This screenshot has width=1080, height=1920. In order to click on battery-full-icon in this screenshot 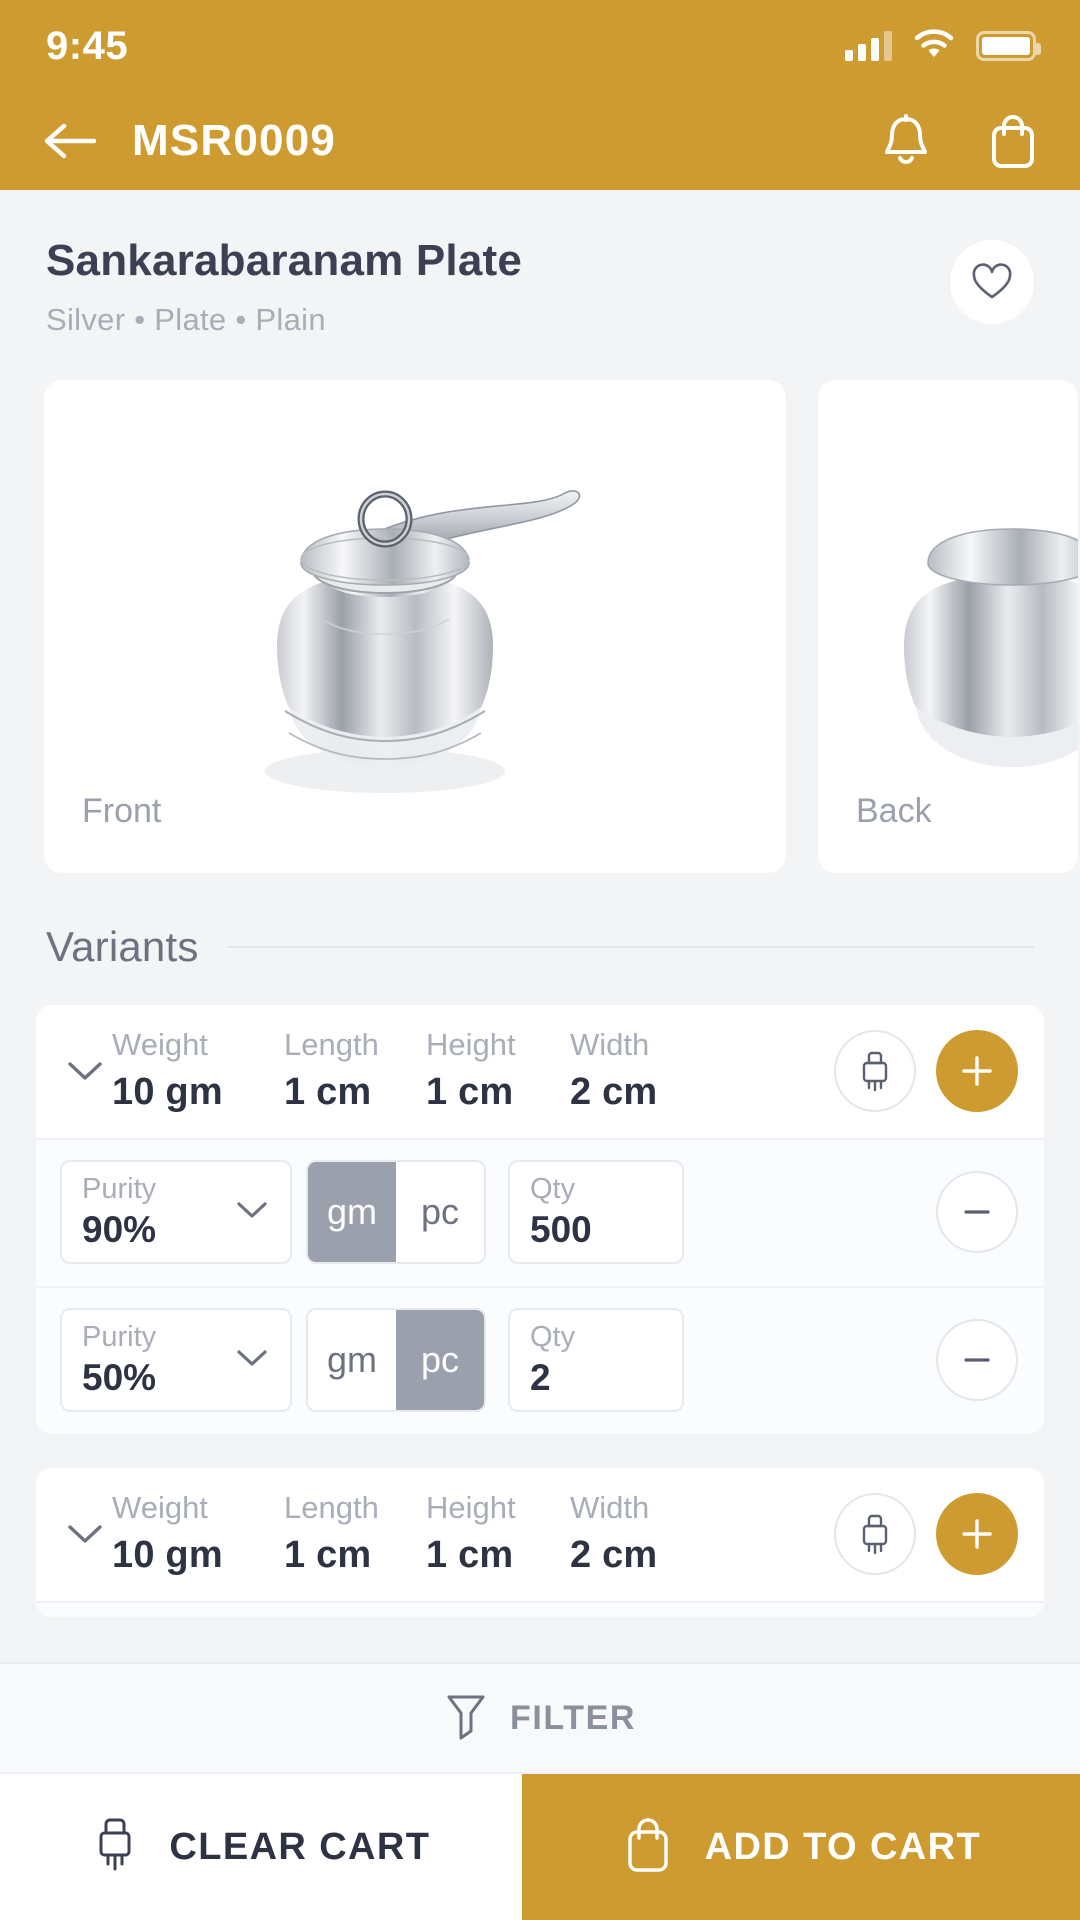, I will do `click(1008, 46)`.